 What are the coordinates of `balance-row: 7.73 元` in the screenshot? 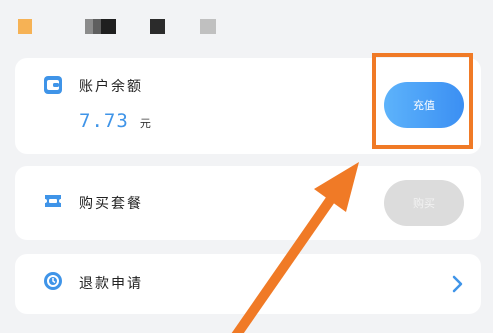 It's located at (115, 121).